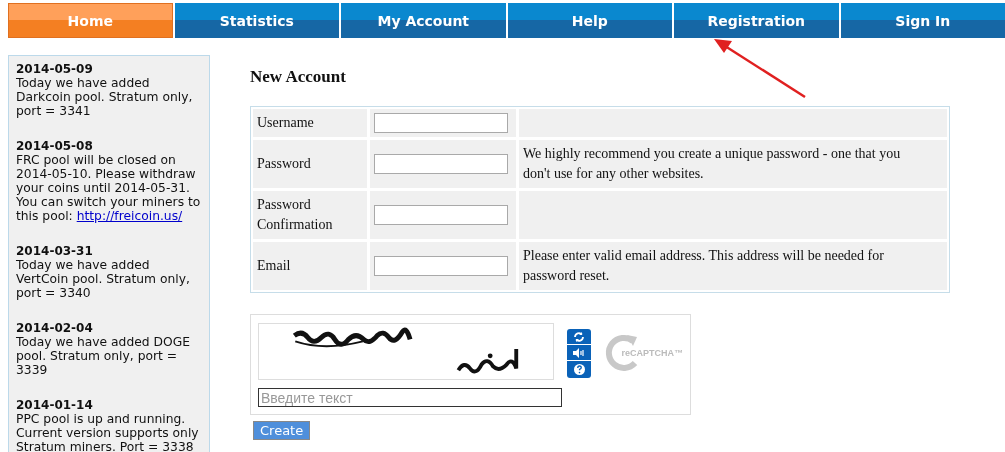  What do you see at coordinates (109, 188) in the screenshot?
I see `news-text: FRC pool will be closed on 2014-05-10. Please withdraw your coins until 2014-05-31. You can switch your miners to this pool: http://freicoin.us/` at bounding box center [109, 188].